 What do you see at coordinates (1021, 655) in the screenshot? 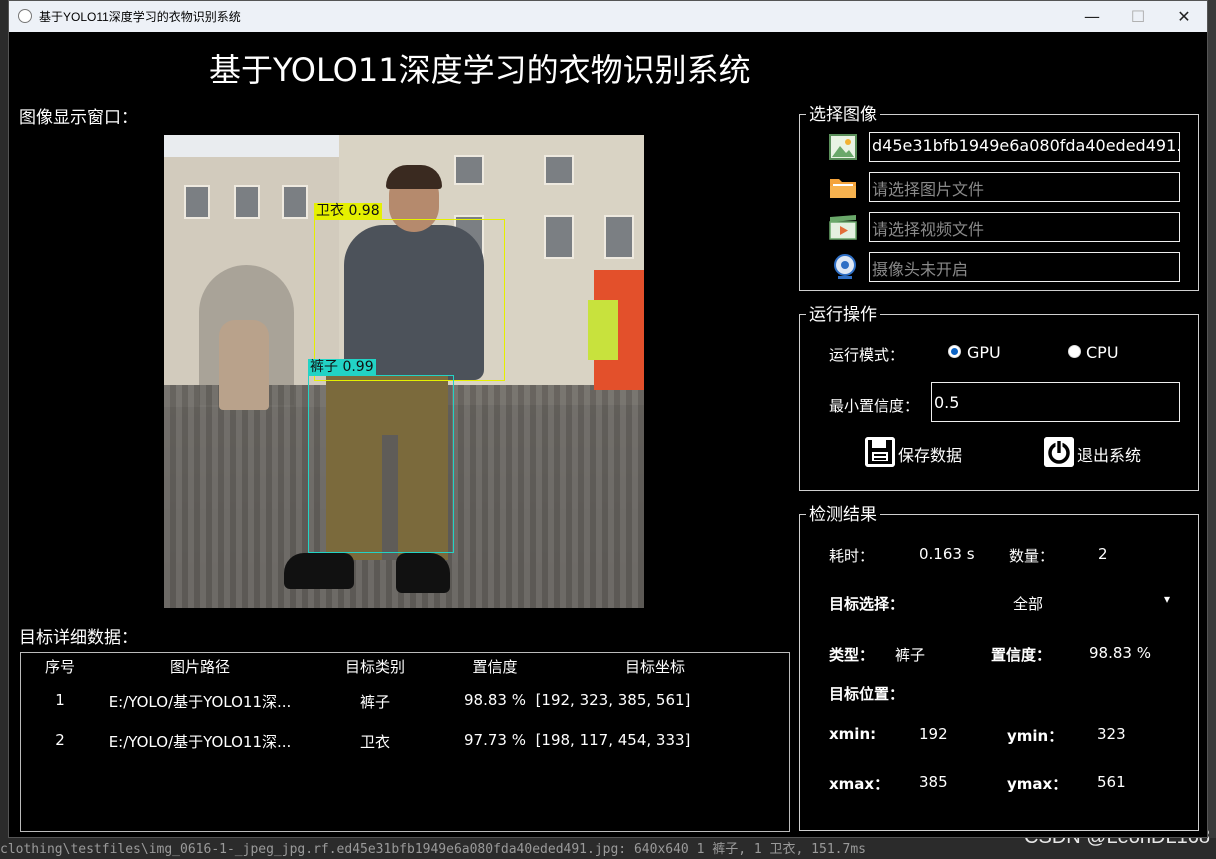
I see `confidence-label: 置信度：` at bounding box center [1021, 655].